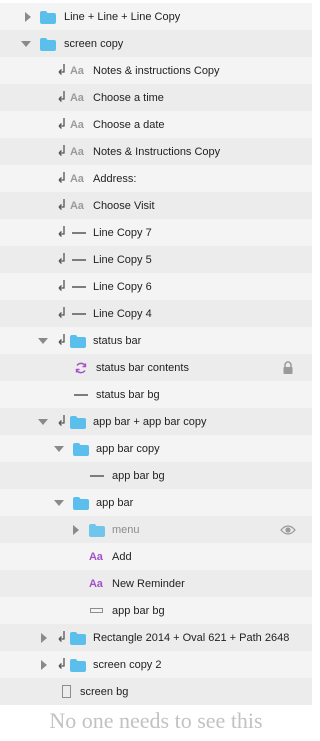 This screenshot has height=741, width=320. I want to click on eye-icon, so click(288, 530).